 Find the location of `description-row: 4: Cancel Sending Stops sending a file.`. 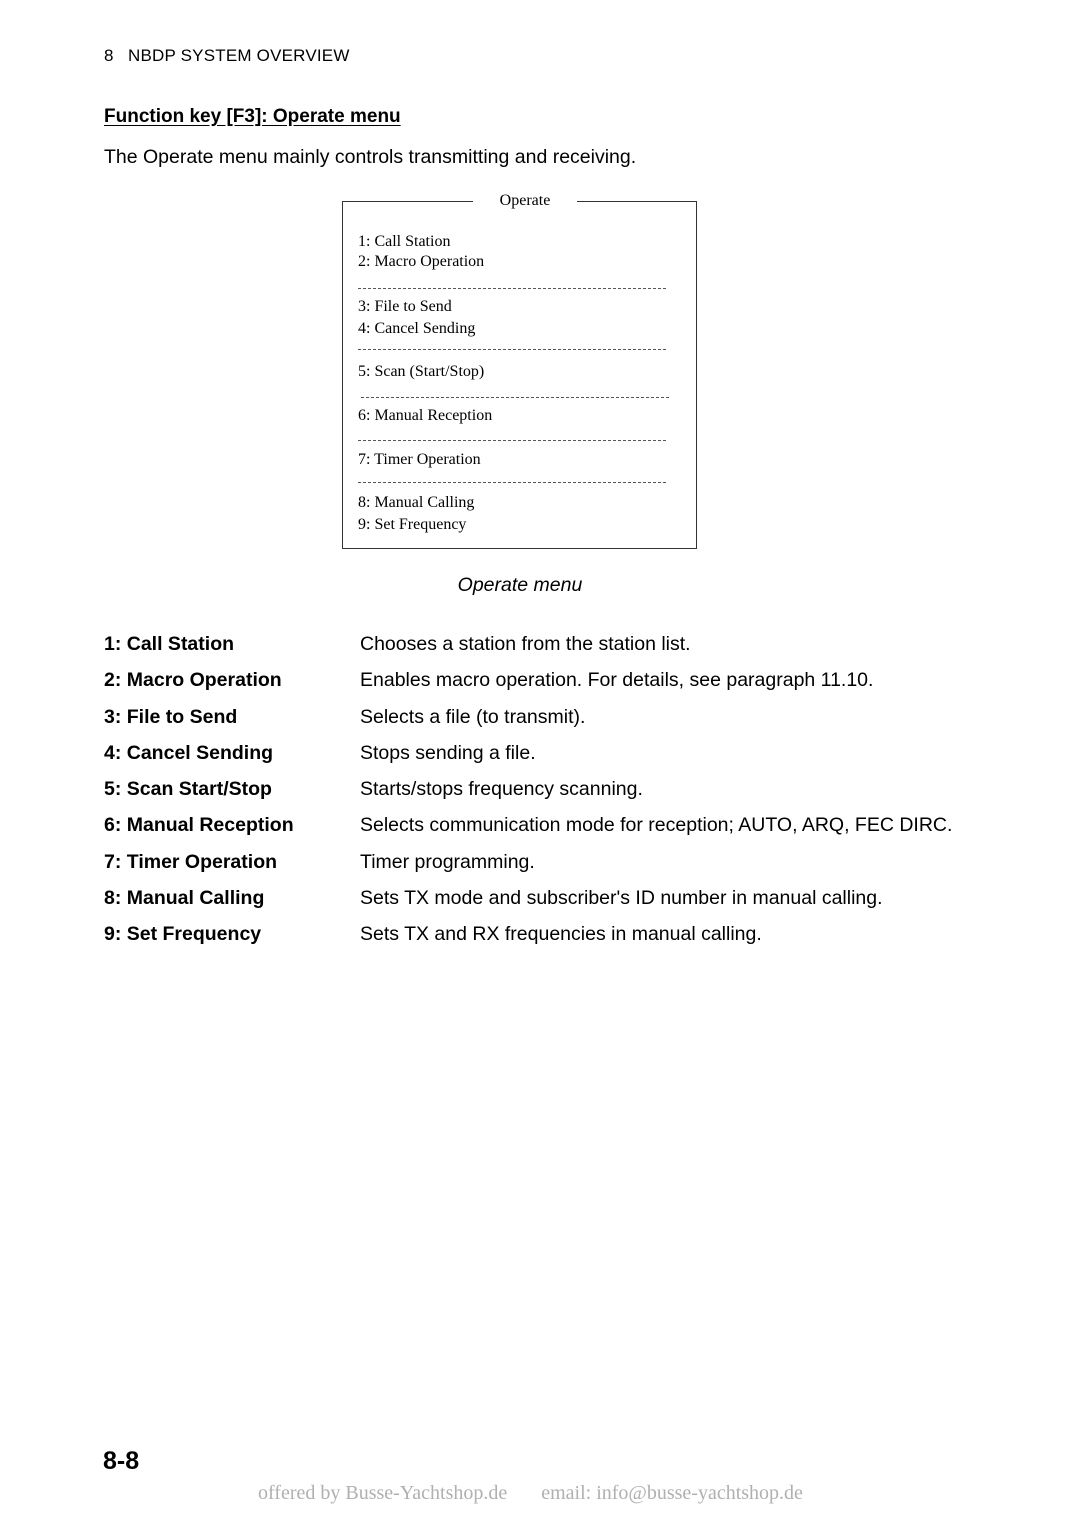

description-row: 4: Cancel Sending Stops sending a file. is located at coordinates (534, 753).